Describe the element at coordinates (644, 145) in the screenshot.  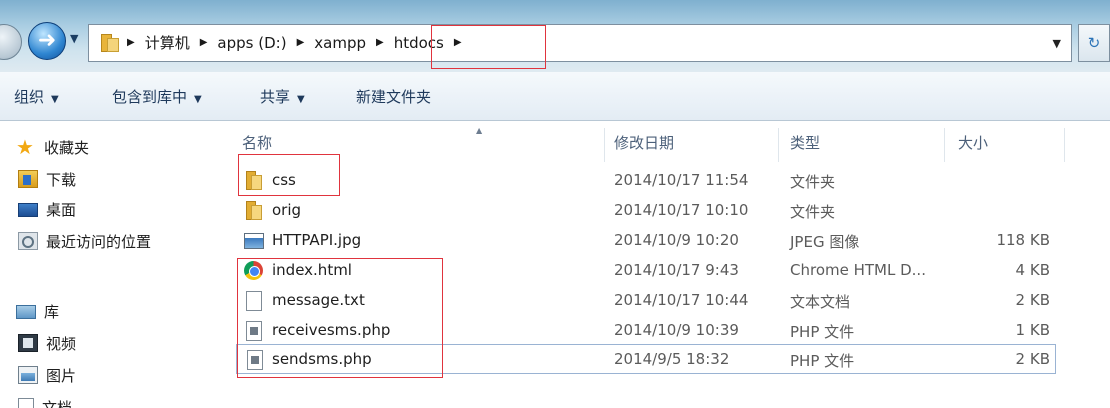
I see `column-header-date: 修改日期` at that location.